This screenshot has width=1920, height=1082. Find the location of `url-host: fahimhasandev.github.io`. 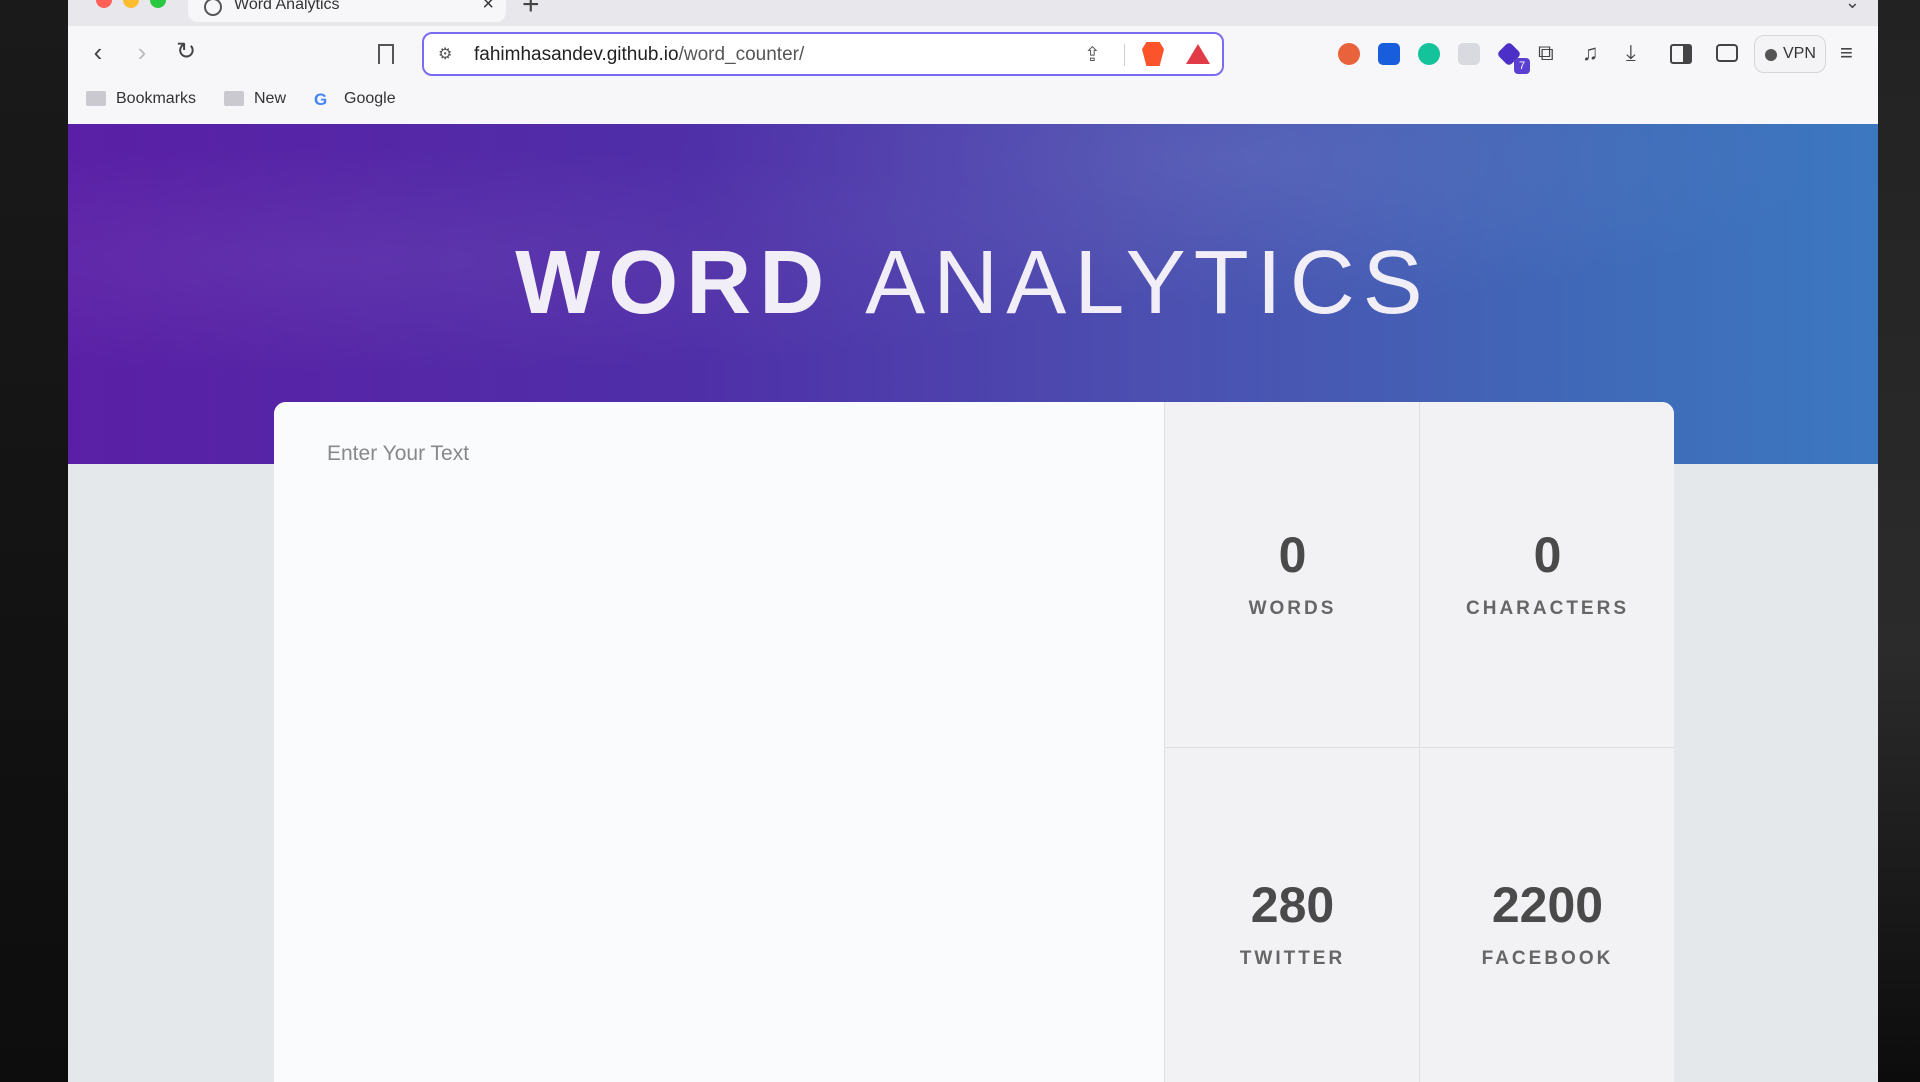

url-host: fahimhasandev.github.io is located at coordinates (576, 54).